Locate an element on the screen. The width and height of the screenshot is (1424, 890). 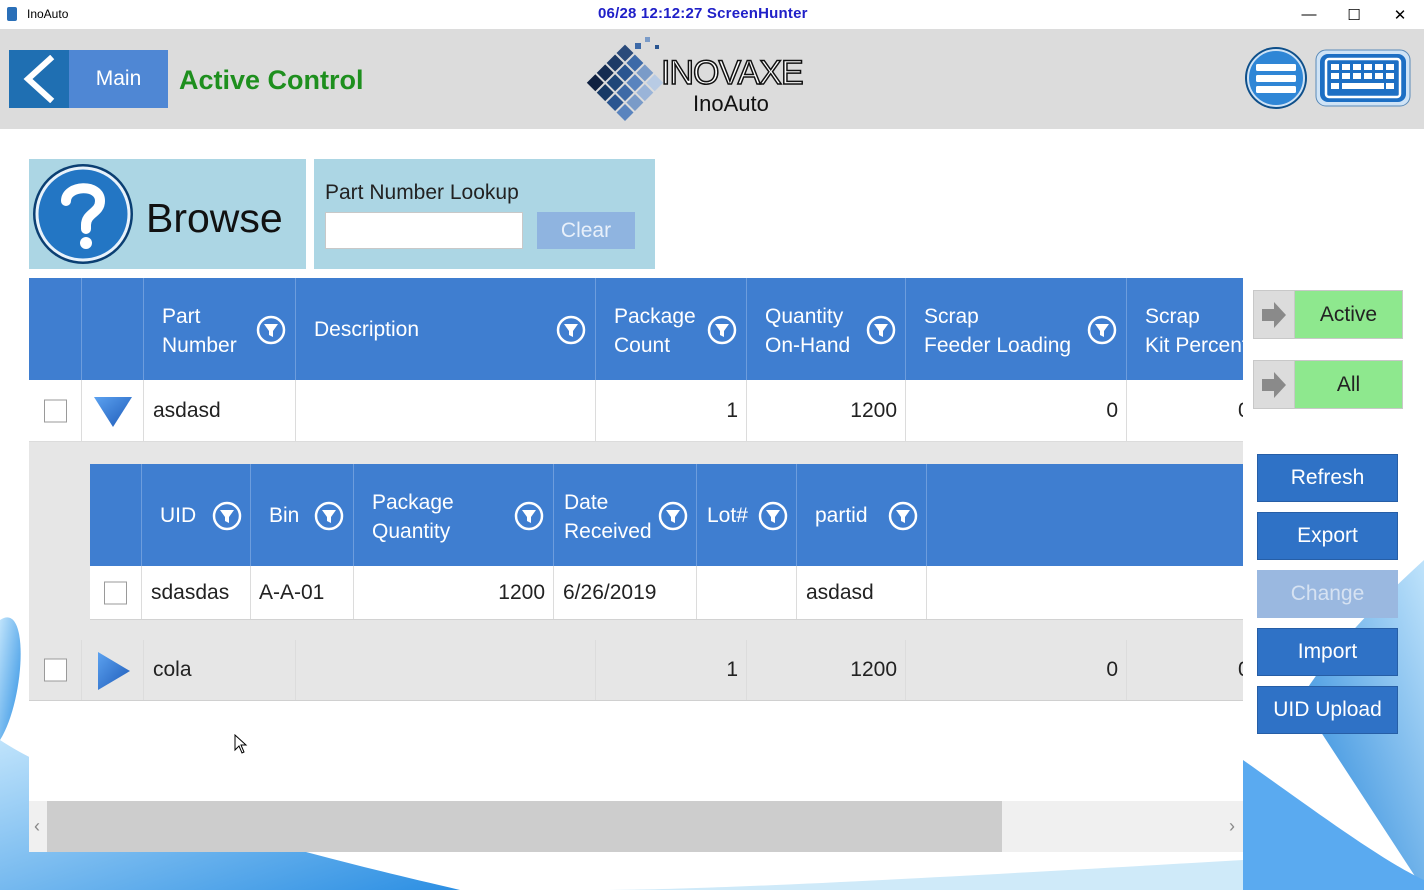
keyboard-button is located at coordinates (1363, 78).